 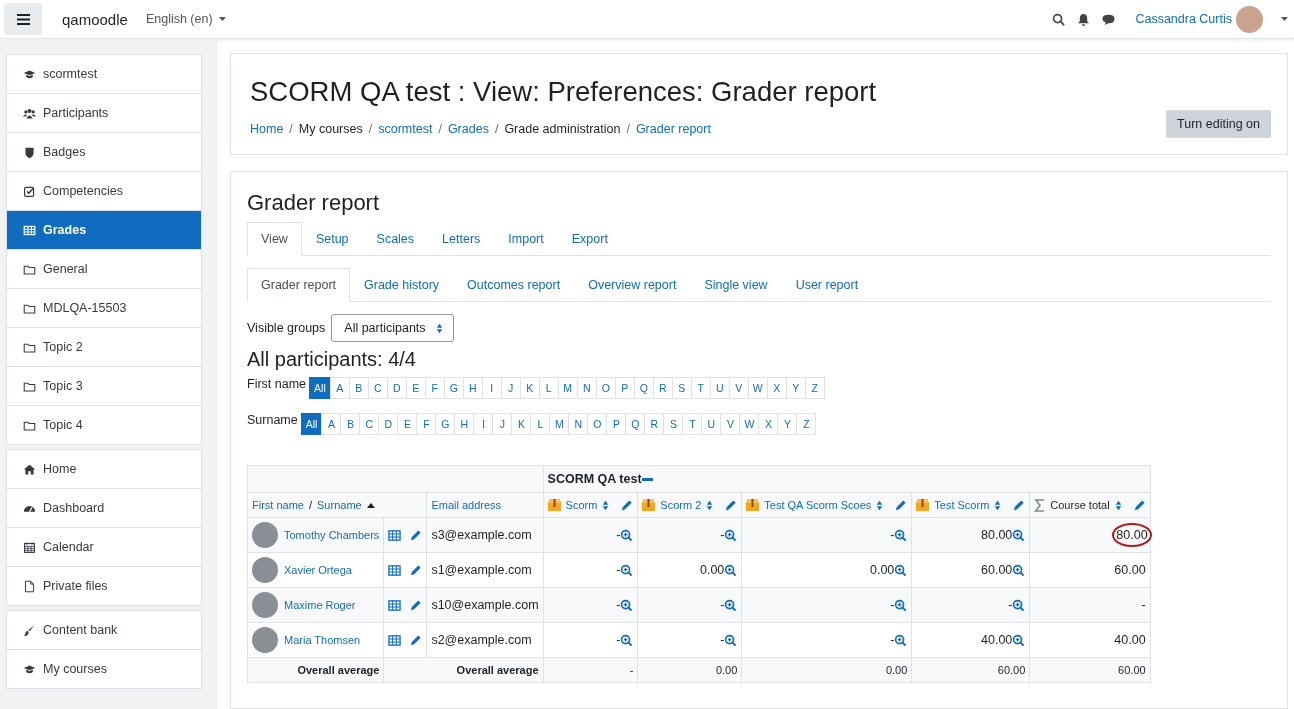 I want to click on tab: User report, so click(x=827, y=285).